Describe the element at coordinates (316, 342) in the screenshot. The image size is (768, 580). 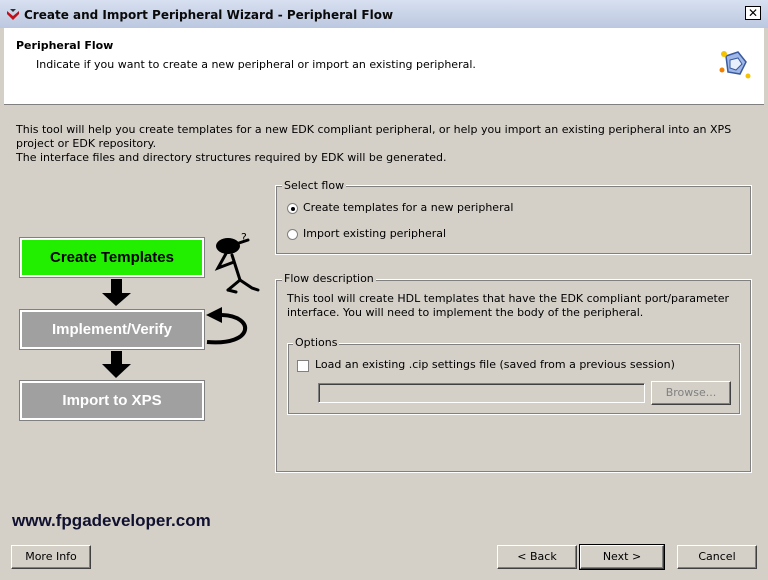
I see `options-legend: Options` at that location.